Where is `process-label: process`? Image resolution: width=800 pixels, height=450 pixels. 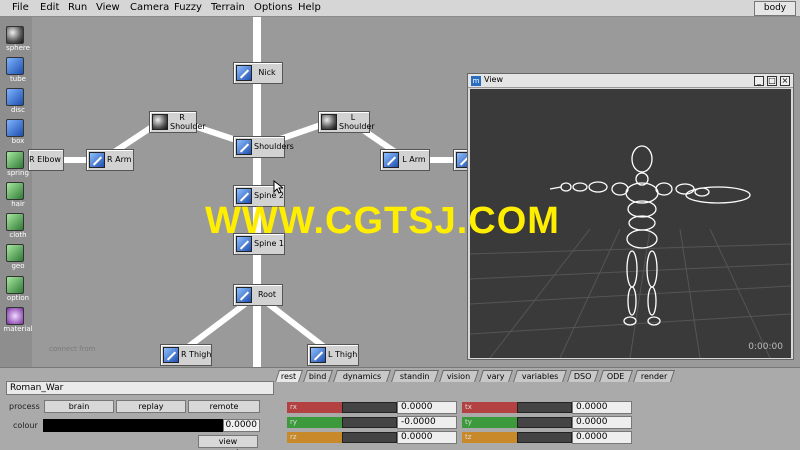
process-label: process is located at coordinates (24, 406).